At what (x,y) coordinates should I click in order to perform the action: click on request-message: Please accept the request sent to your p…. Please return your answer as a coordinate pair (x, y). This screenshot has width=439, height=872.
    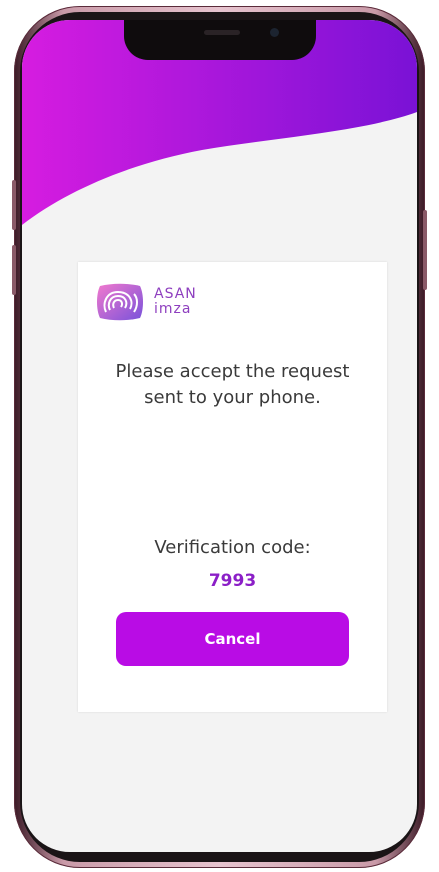
    Looking at the image, I should click on (232, 384).